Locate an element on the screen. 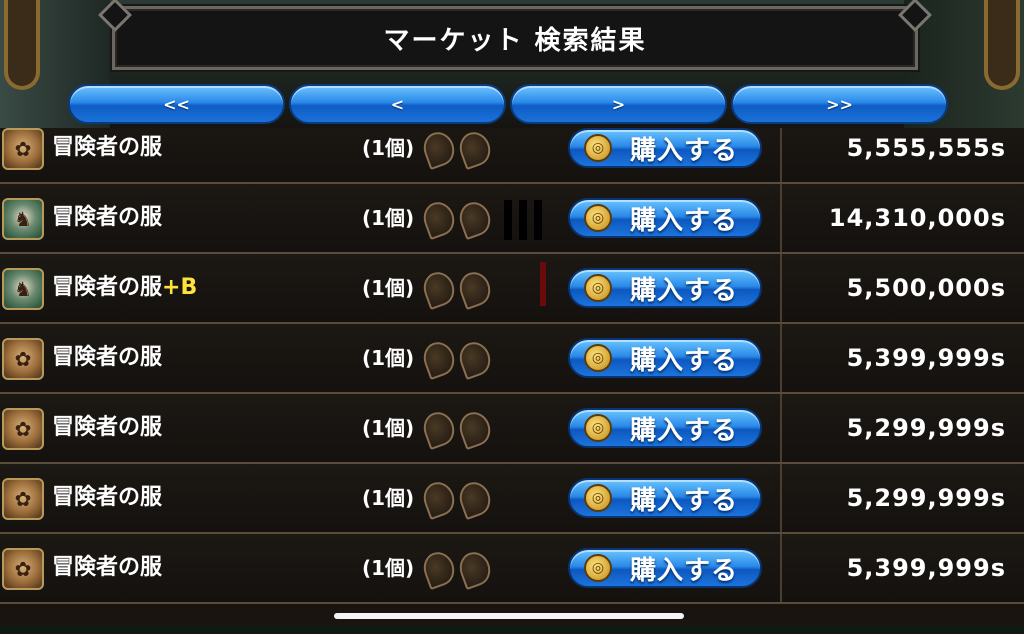 The image size is (1024, 634). item-name: 冒険者の服+B is located at coordinates (125, 287).